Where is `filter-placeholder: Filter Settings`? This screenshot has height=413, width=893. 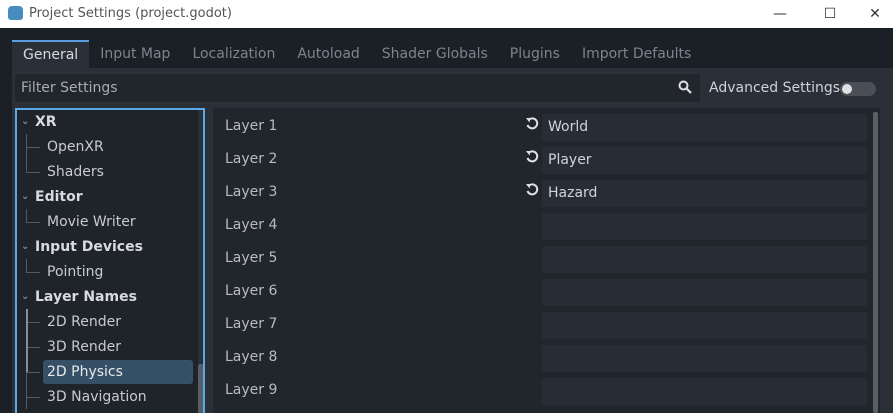 filter-placeholder: Filter Settings is located at coordinates (69, 88).